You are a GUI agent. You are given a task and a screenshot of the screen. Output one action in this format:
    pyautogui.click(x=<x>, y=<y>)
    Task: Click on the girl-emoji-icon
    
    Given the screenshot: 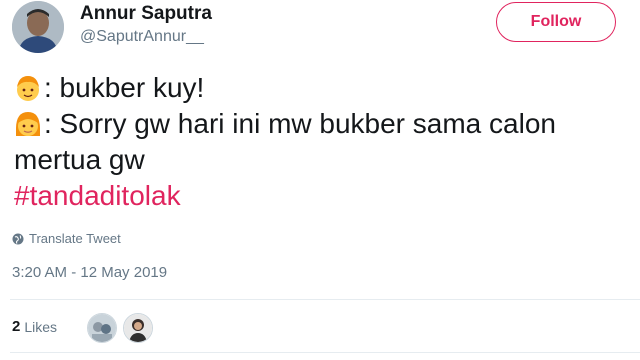 What is the action you would take?
    pyautogui.click(x=28, y=124)
    